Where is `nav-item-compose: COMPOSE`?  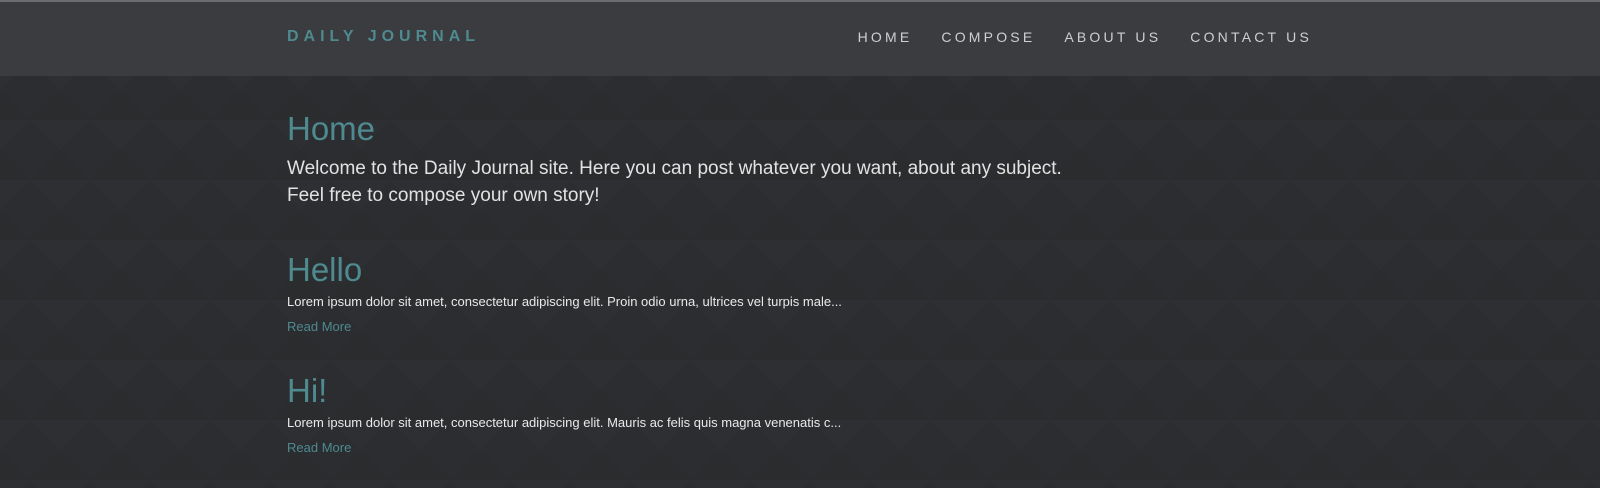 nav-item-compose: COMPOSE is located at coordinates (988, 38).